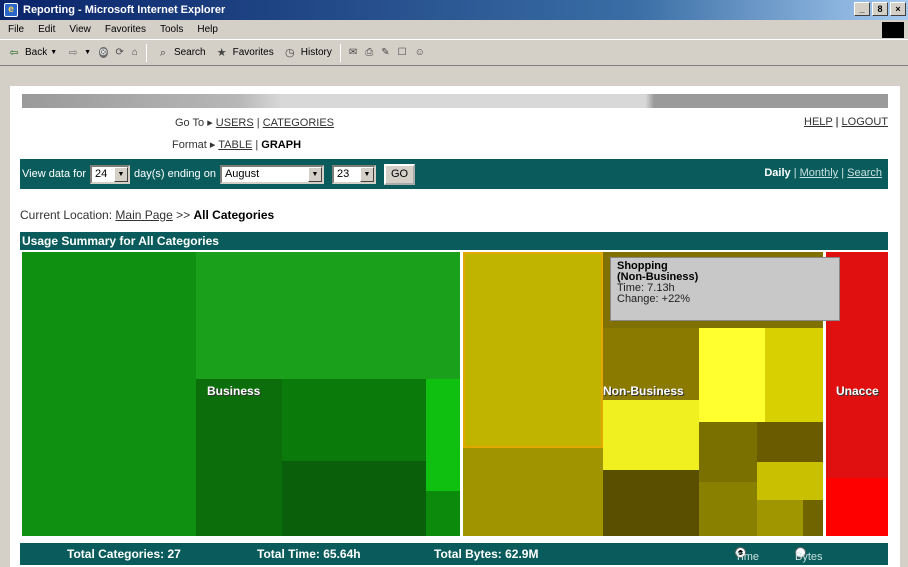  Describe the element at coordinates (143, 215) in the screenshot. I see `main-page-link: Main Page` at that location.